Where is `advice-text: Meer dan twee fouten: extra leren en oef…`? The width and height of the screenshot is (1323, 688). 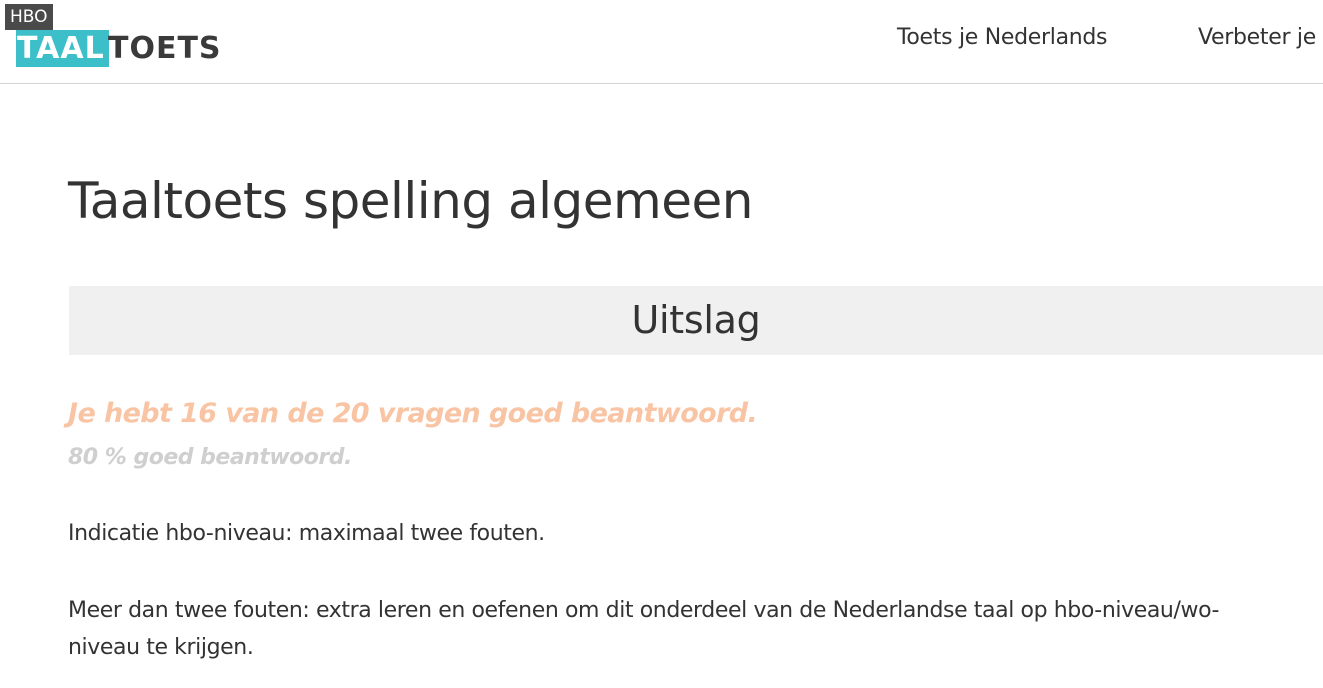 advice-text: Meer dan twee fouten: extra leren en oef… is located at coordinates (644, 629).